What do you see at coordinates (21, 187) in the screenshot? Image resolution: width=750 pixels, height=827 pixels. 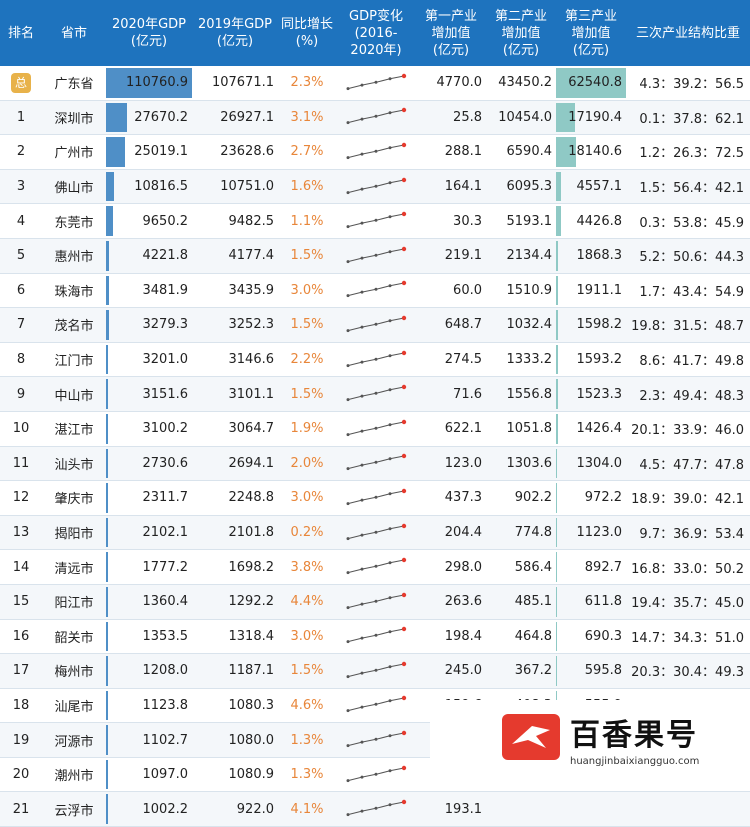 I see `cell-rank-text: 3` at bounding box center [21, 187].